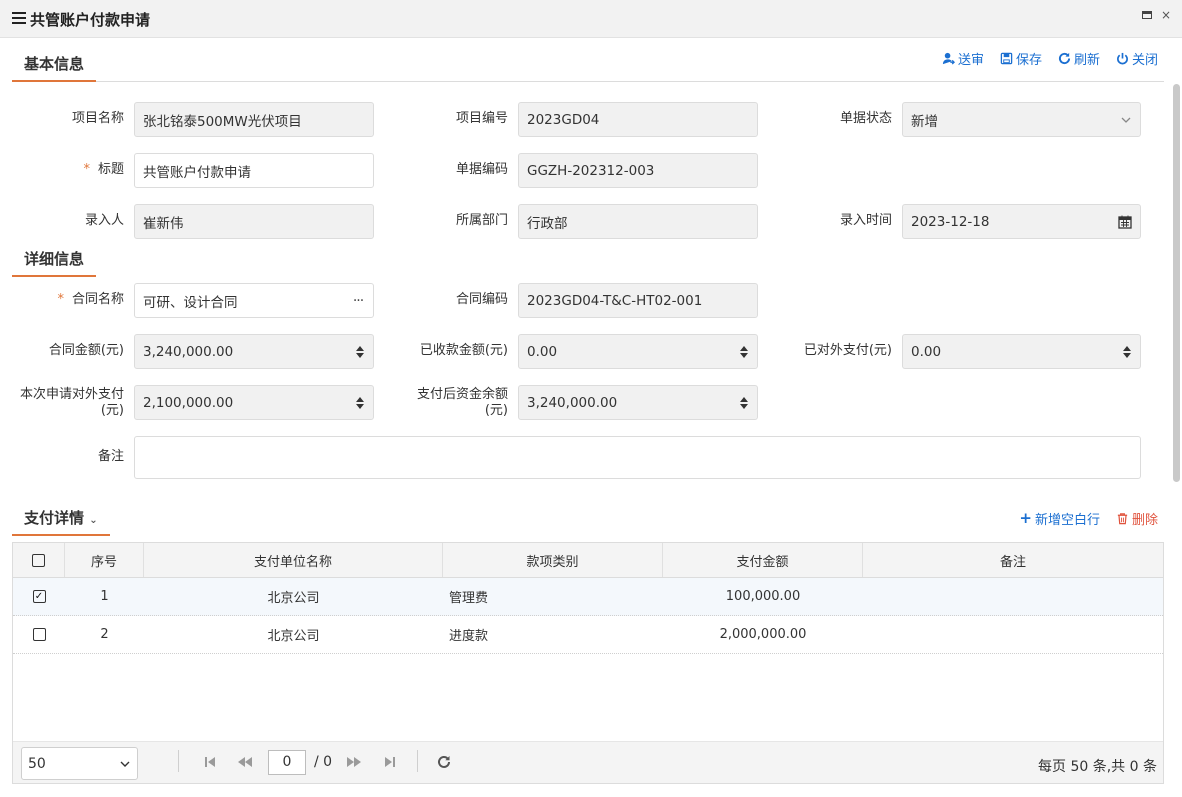 The width and height of the screenshot is (1182, 797). Describe the element at coordinates (254, 221) in the screenshot. I see `entered-by-field: 崔新伟` at that location.